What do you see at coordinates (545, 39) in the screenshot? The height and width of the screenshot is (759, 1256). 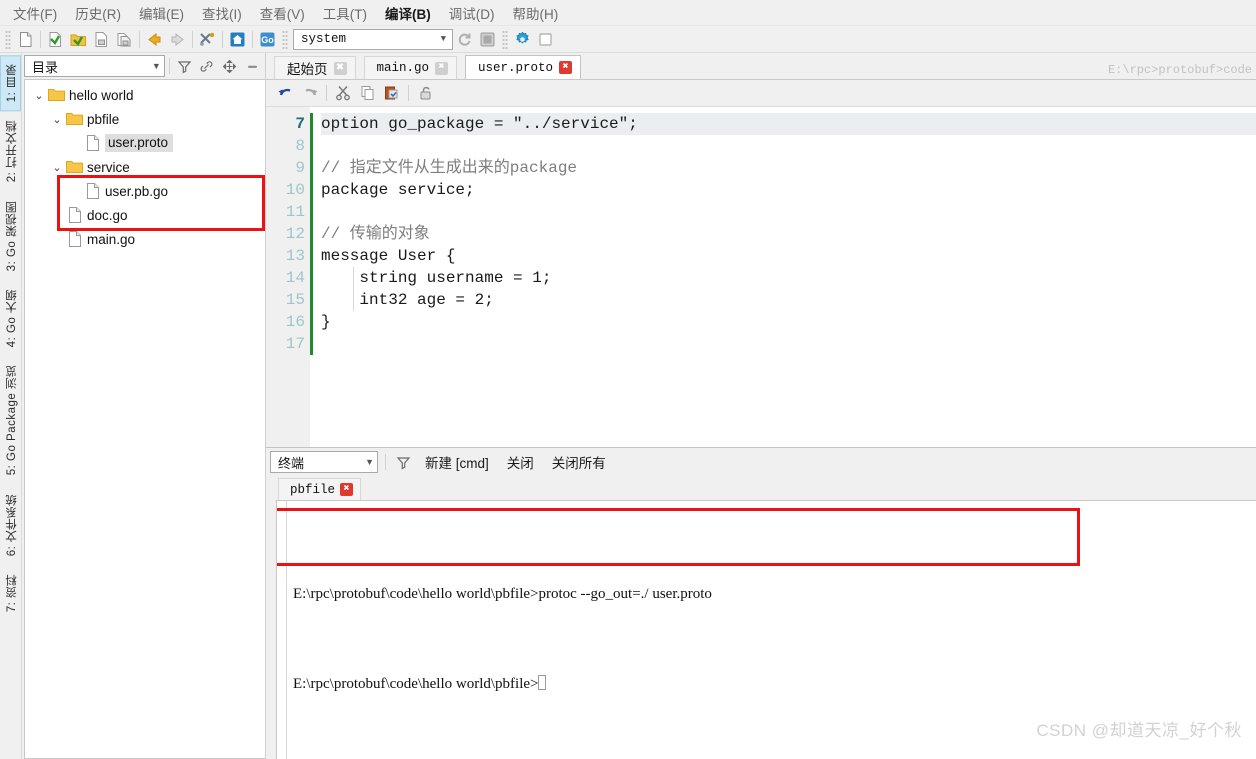 I see `toggle-panel-icon` at bounding box center [545, 39].